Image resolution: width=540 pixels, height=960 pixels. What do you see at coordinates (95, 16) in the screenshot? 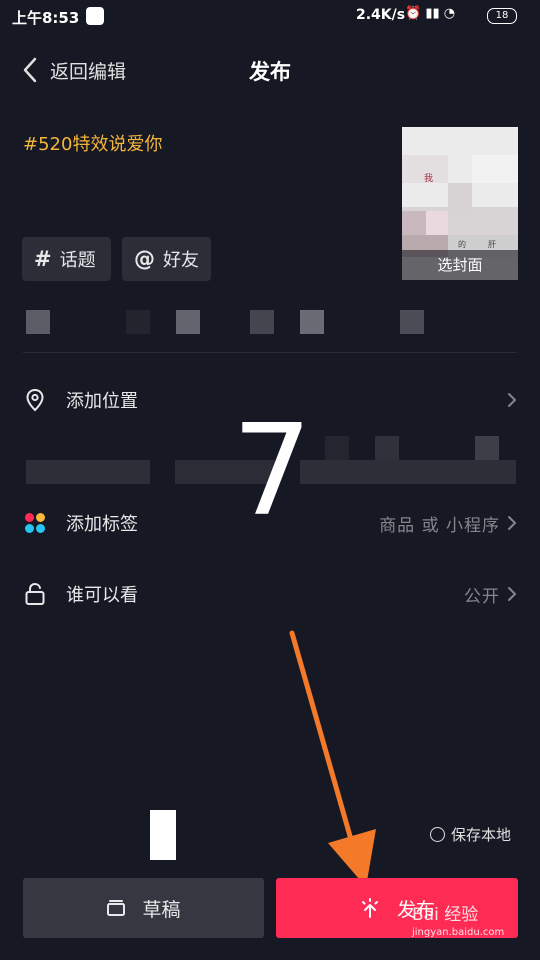
I see `tiktok-notification-icon` at bounding box center [95, 16].